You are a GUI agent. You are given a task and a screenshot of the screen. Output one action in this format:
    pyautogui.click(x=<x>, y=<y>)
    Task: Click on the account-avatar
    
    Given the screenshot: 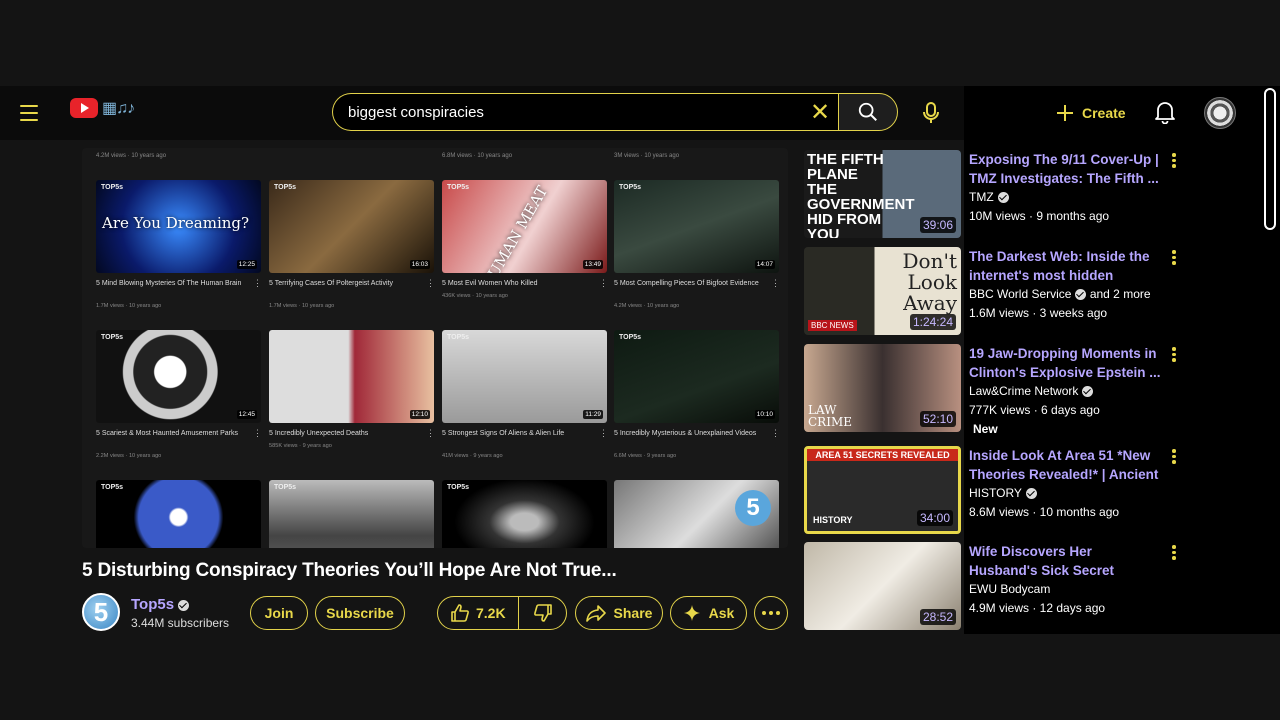 What is the action you would take?
    pyautogui.click(x=1220, y=113)
    